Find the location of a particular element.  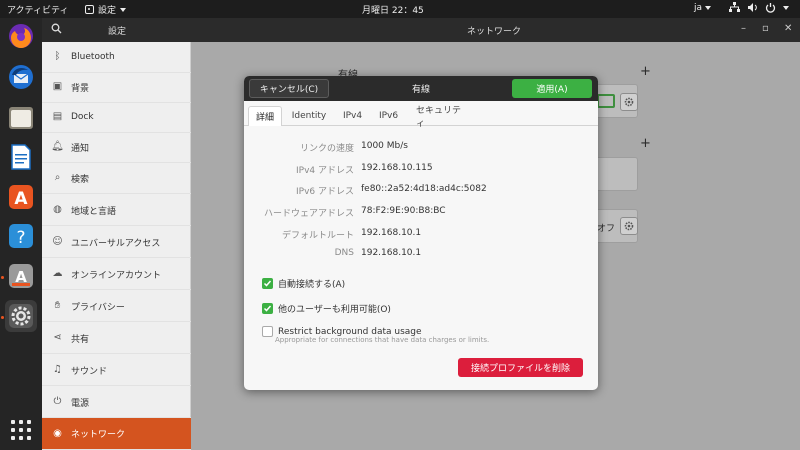

sidebar-item-label: サウンド is located at coordinates (89, 371).